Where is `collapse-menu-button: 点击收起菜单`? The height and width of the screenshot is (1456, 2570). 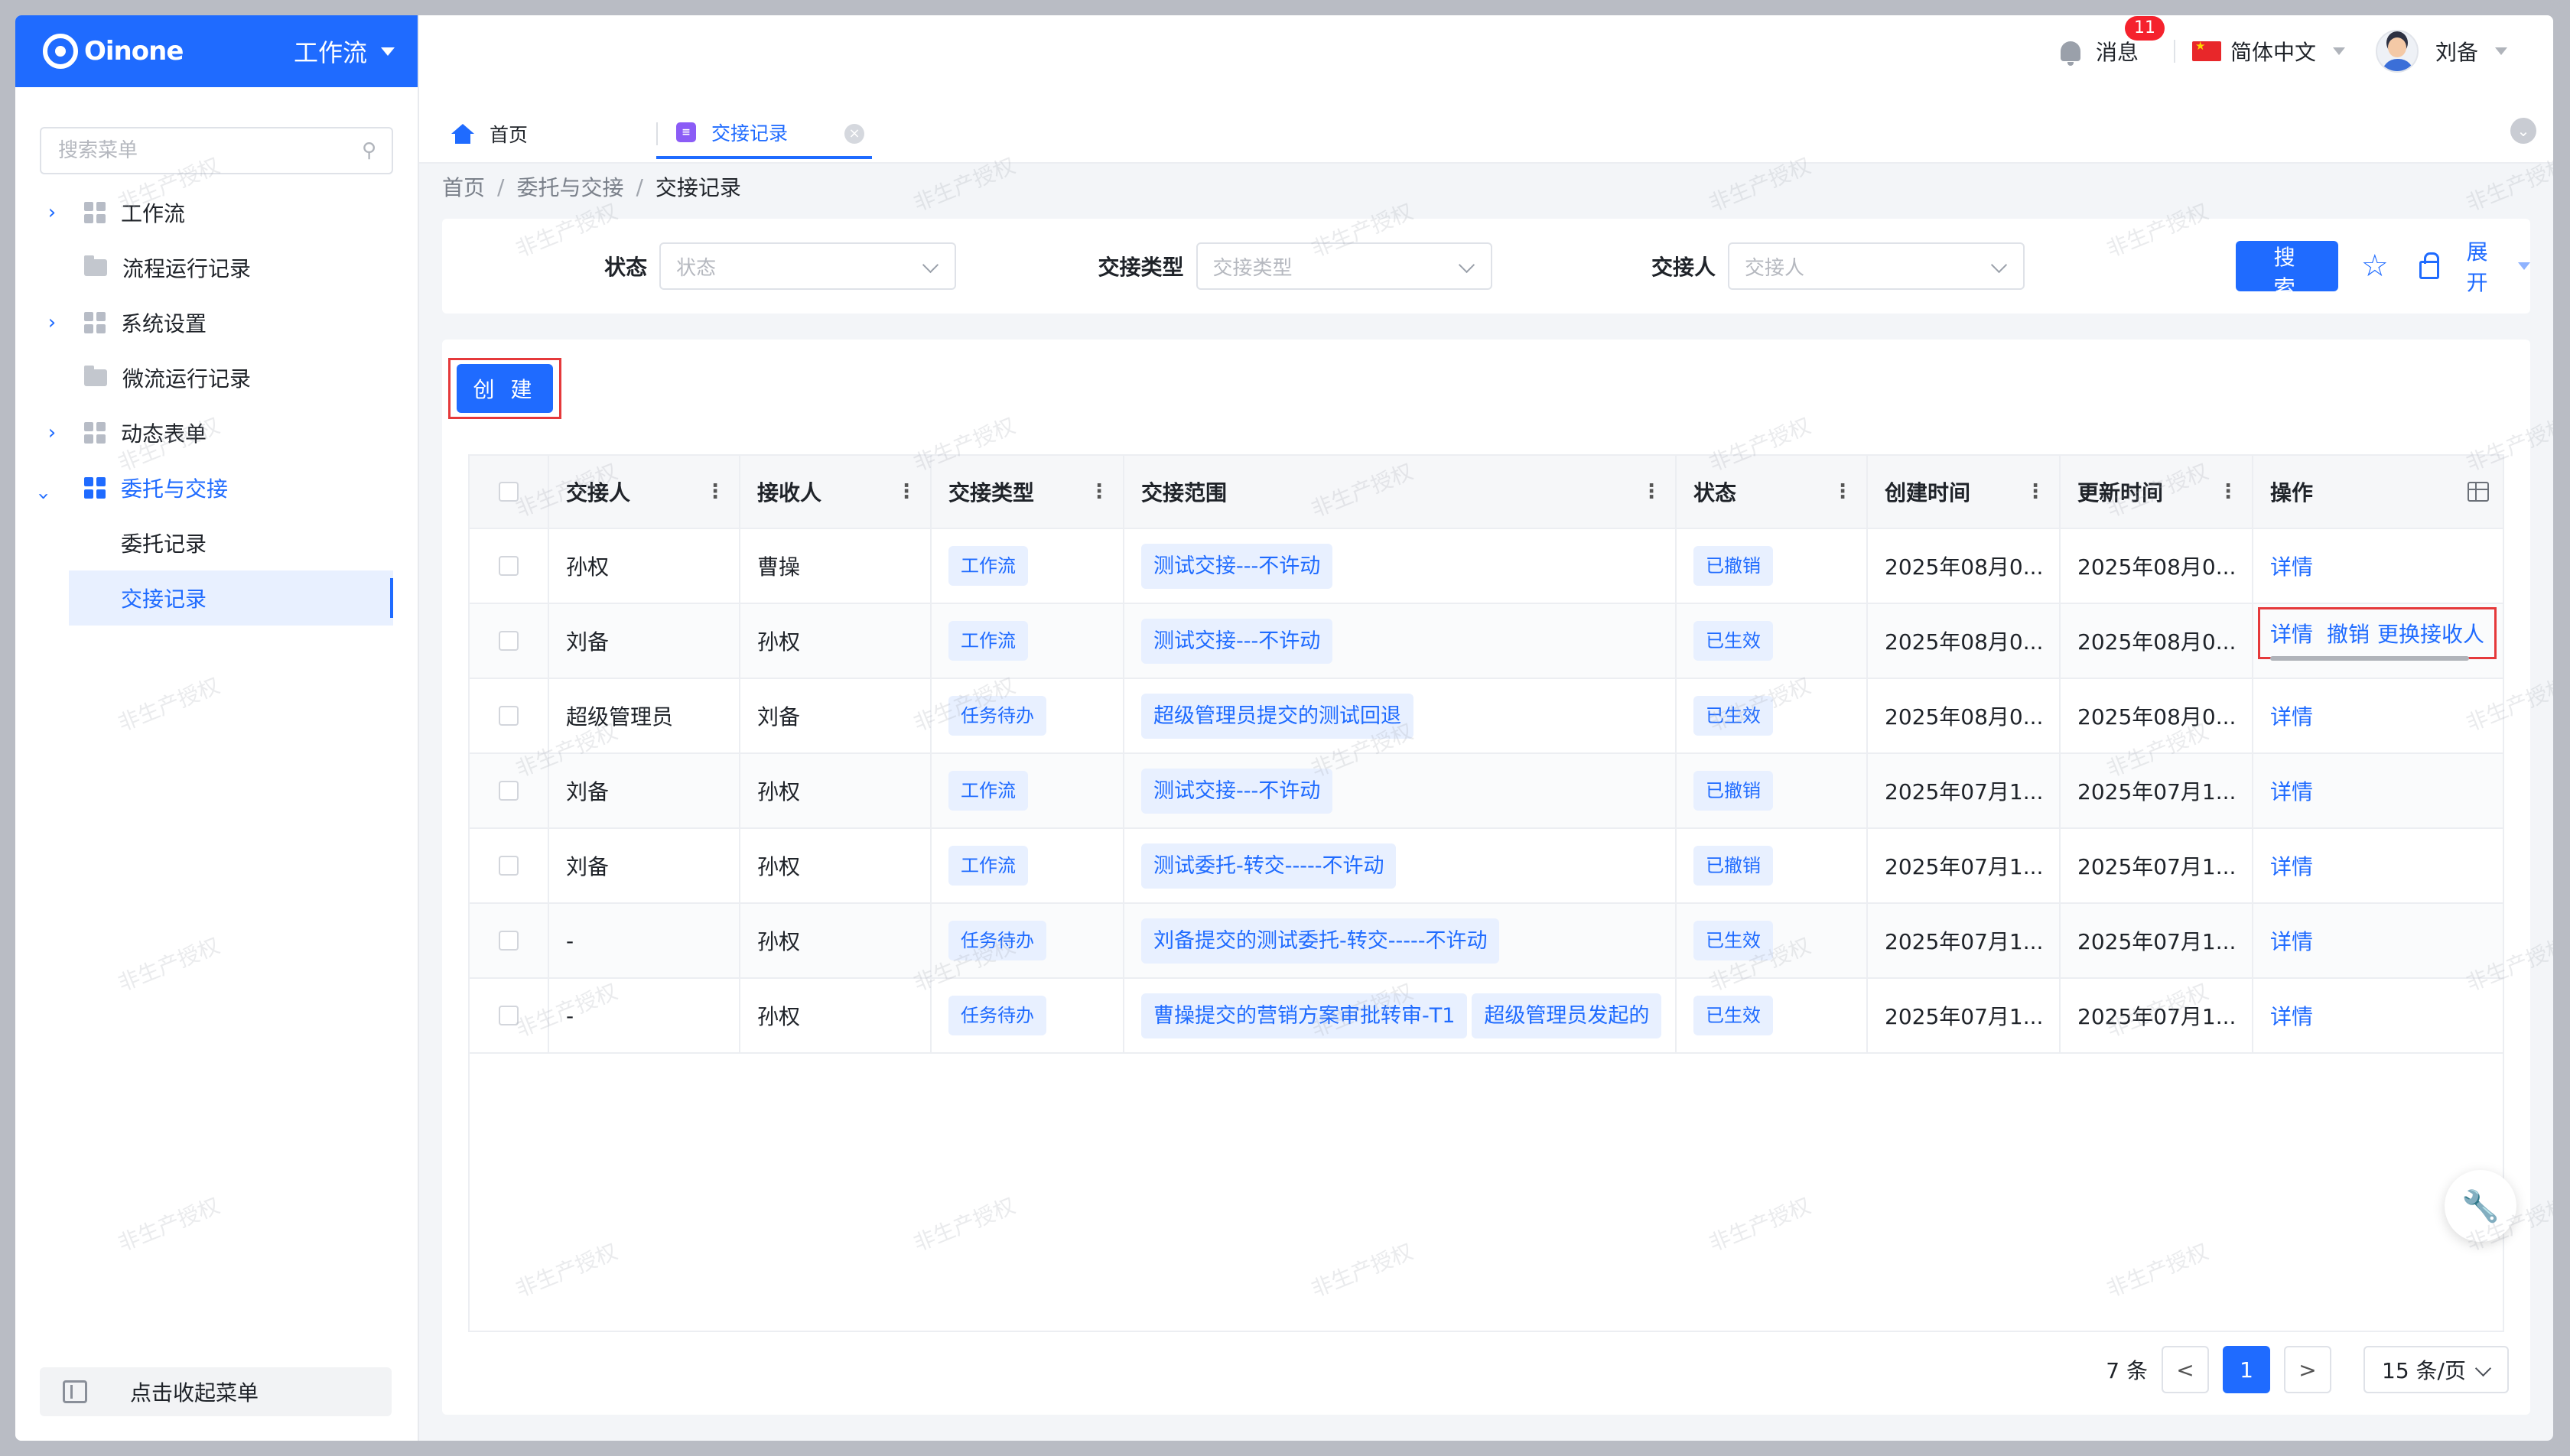 collapse-menu-button: 点击收起菜单 is located at coordinates (216, 1391).